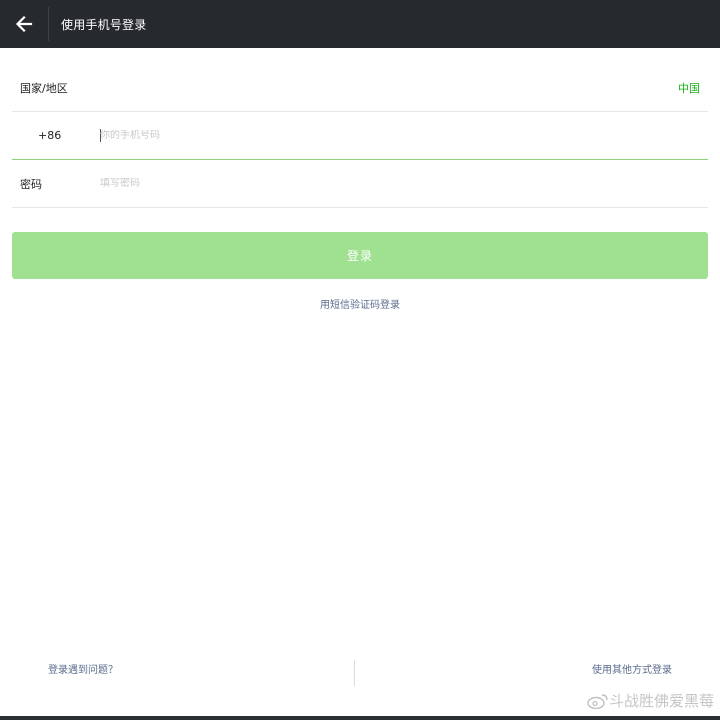 This screenshot has height=720, width=720. I want to click on back-button, so click(24, 24).